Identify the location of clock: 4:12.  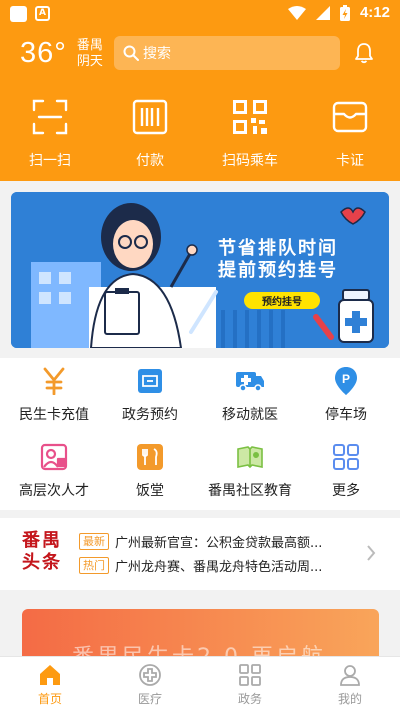
(374, 12).